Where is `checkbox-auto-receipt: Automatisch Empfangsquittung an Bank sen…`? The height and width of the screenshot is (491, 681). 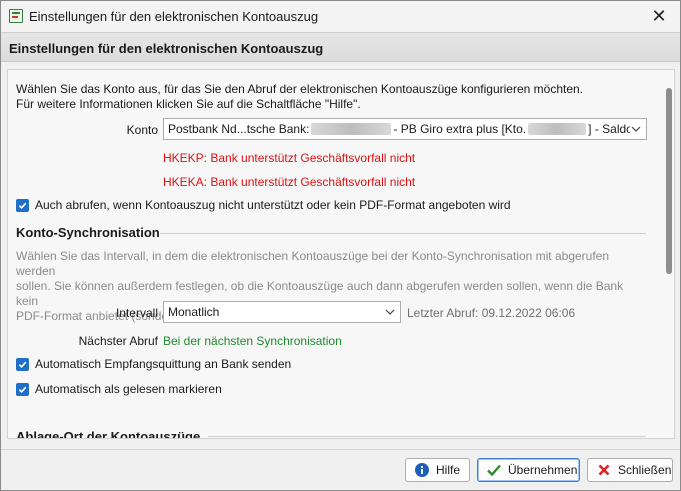 checkbox-auto-receipt: Automatisch Empfangsquittung an Bank sen… is located at coordinates (153, 364).